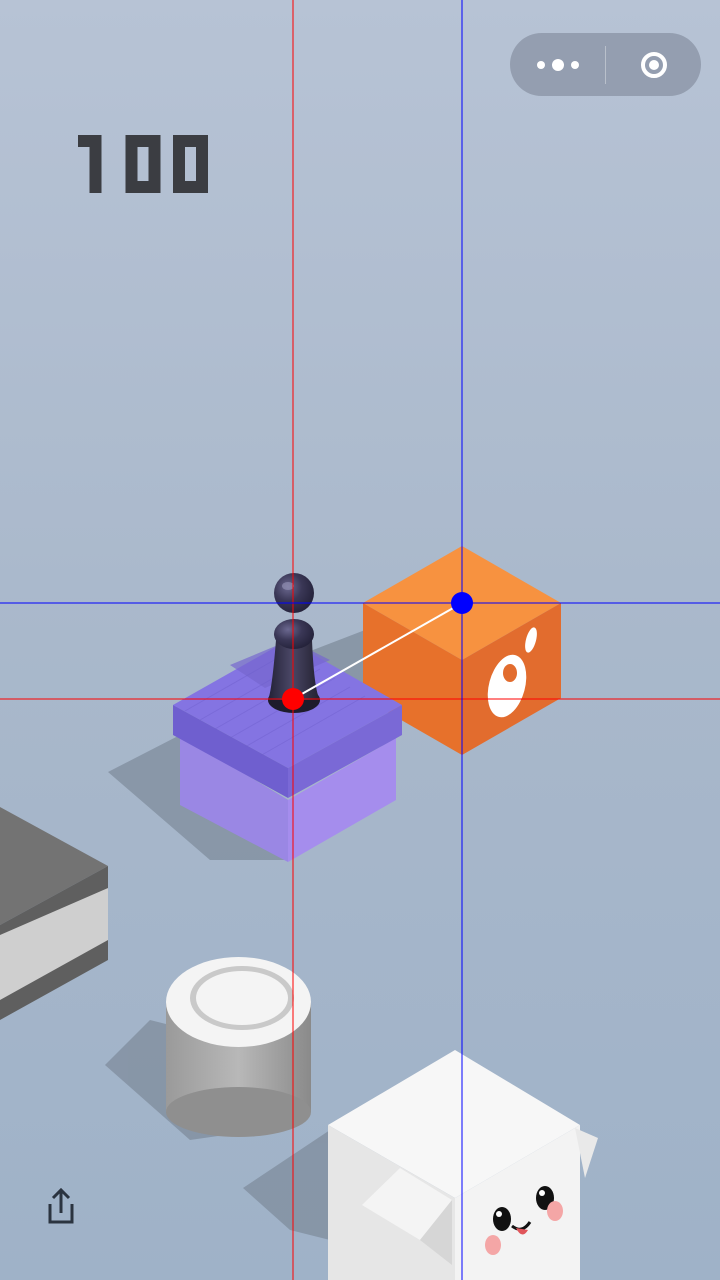  I want to click on gray-block, so click(54, 913).